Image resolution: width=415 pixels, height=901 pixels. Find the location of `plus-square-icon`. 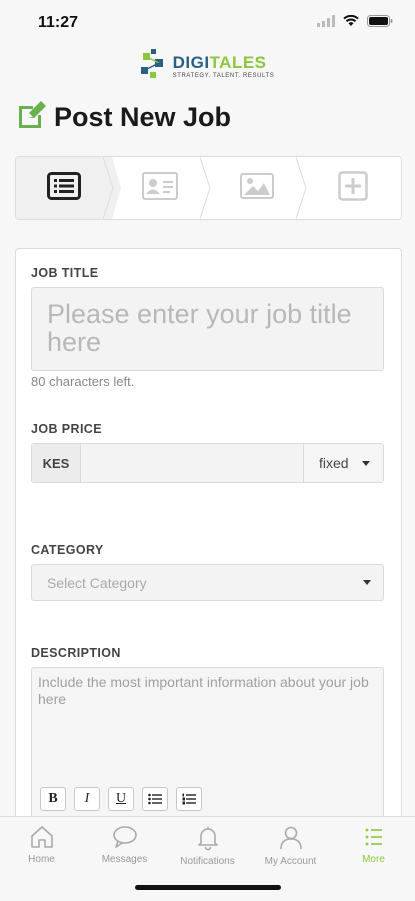

plus-square-icon is located at coordinates (353, 188).